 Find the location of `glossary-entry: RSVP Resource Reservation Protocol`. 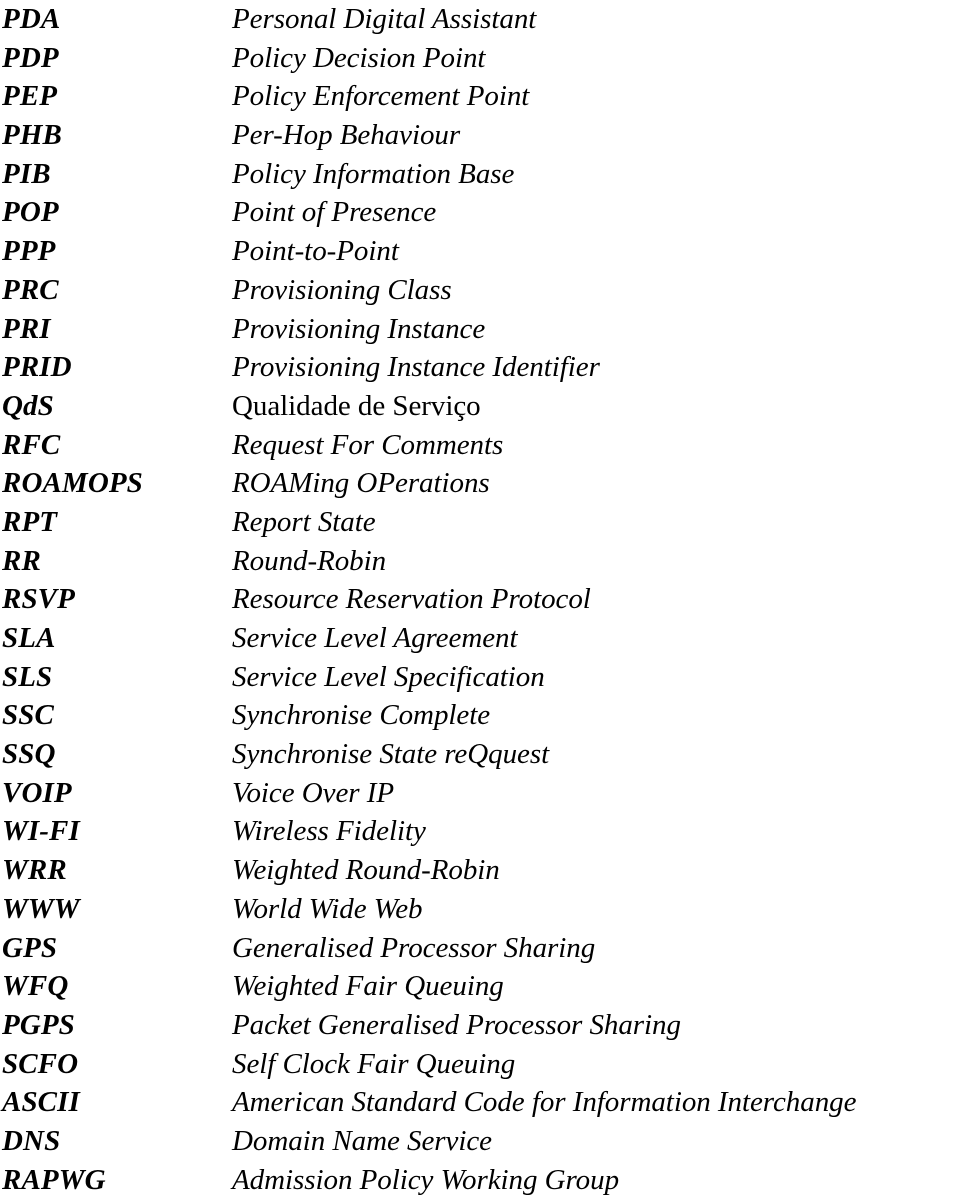

glossary-entry: RSVP Resource Reservation Protocol is located at coordinates (480, 599).